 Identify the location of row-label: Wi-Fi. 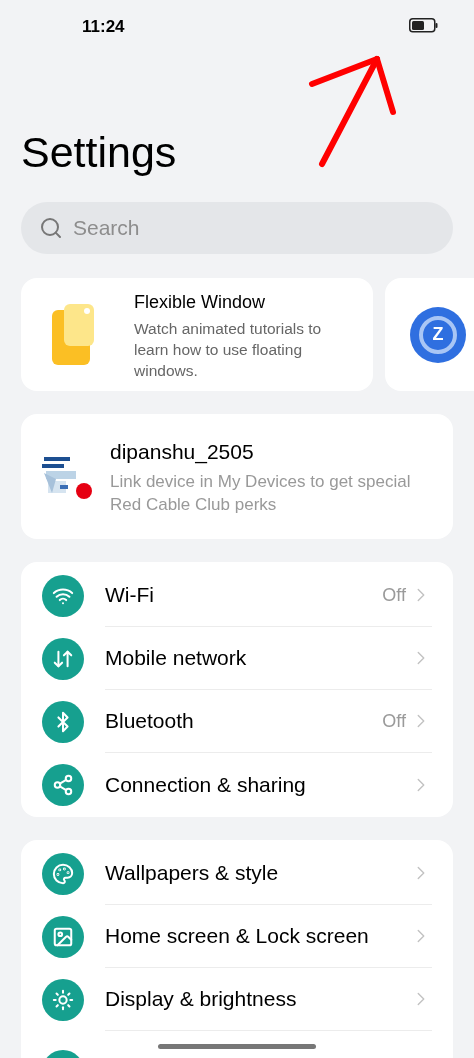
(130, 595).